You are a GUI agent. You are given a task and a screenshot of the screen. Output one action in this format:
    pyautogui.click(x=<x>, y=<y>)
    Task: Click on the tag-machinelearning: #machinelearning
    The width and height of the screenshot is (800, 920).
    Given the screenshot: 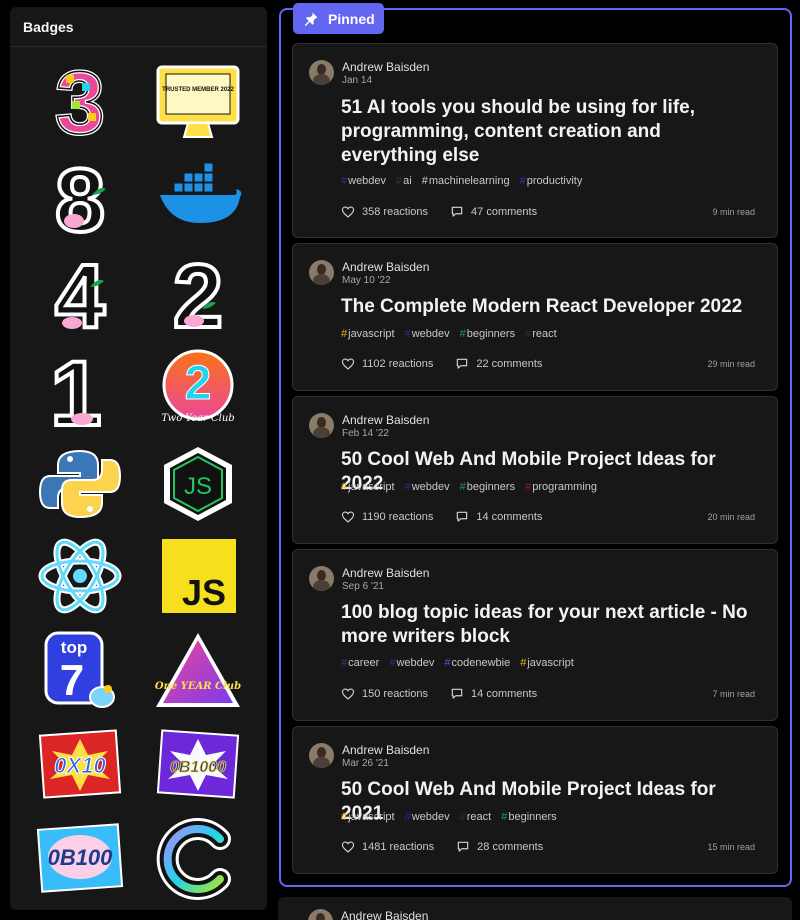 What is the action you would take?
    pyautogui.click(x=466, y=181)
    